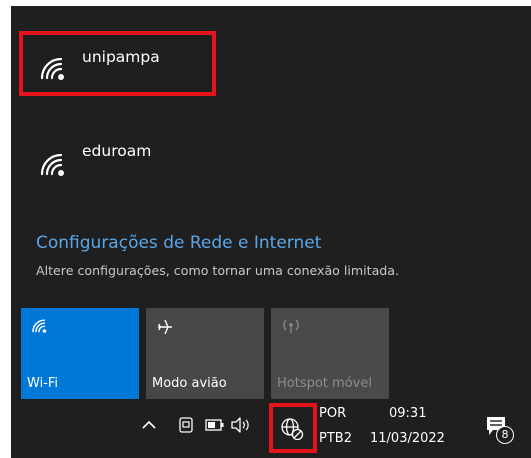  I want to click on tile-mobile-hotspot: Hotspot móvel, so click(330, 353).